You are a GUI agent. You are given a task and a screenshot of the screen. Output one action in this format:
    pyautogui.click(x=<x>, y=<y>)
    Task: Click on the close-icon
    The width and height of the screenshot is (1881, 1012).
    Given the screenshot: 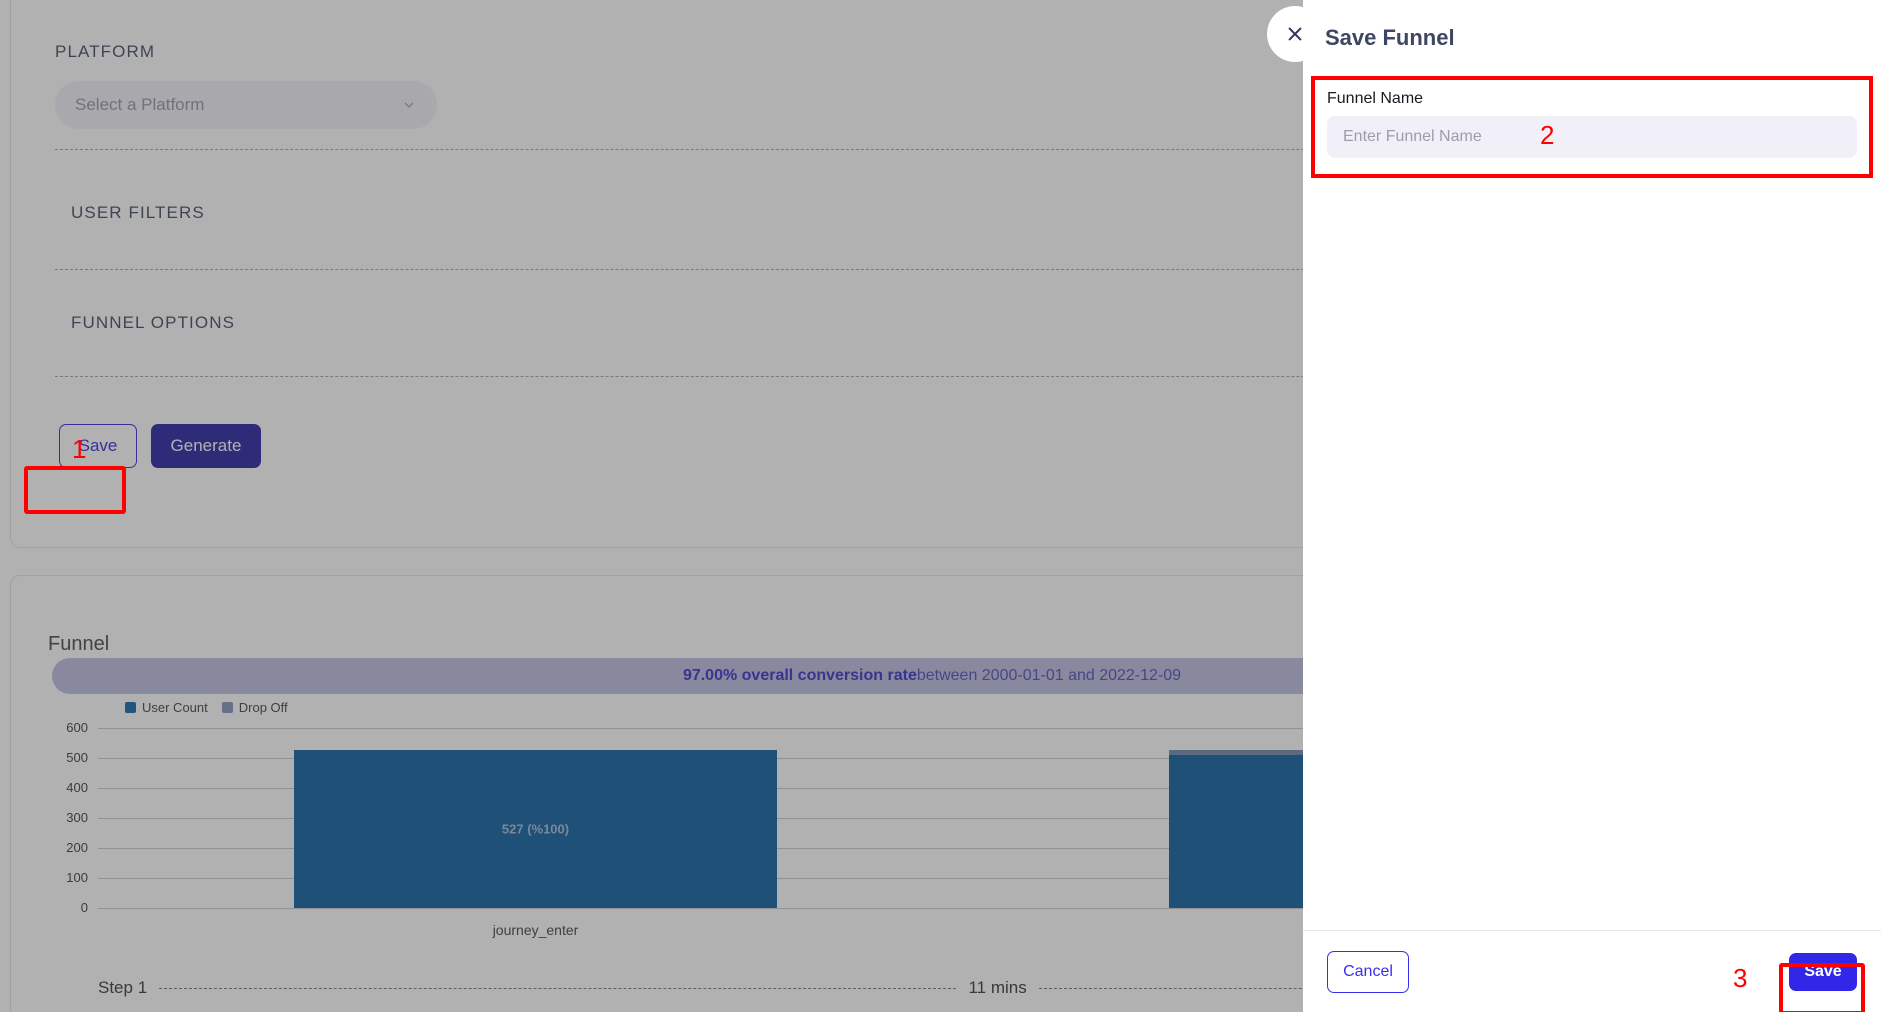 What is the action you would take?
    pyautogui.click(x=1295, y=34)
    